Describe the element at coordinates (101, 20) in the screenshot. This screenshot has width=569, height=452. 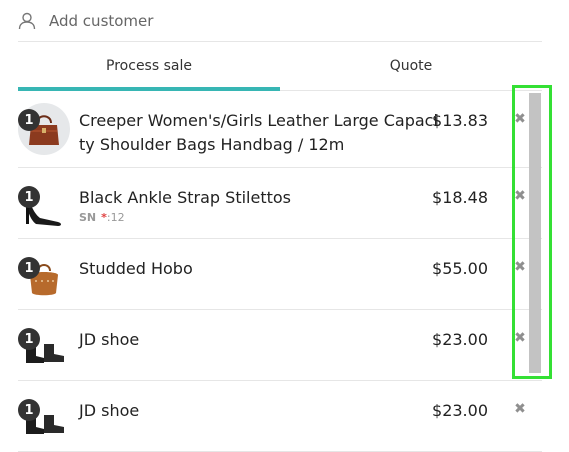
I see `add-customer-label: Add customer` at that location.